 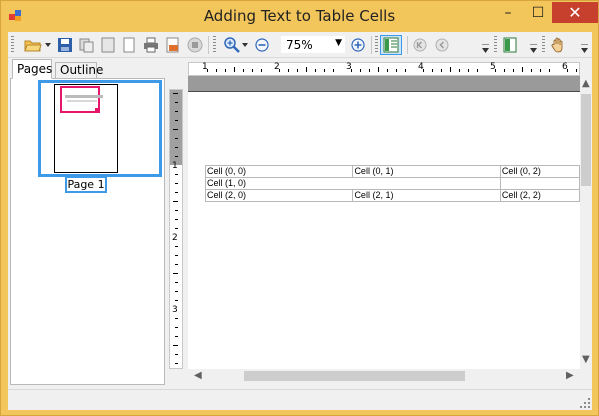 I want to click on table-cell: Cell (0, 1), so click(x=426, y=171).